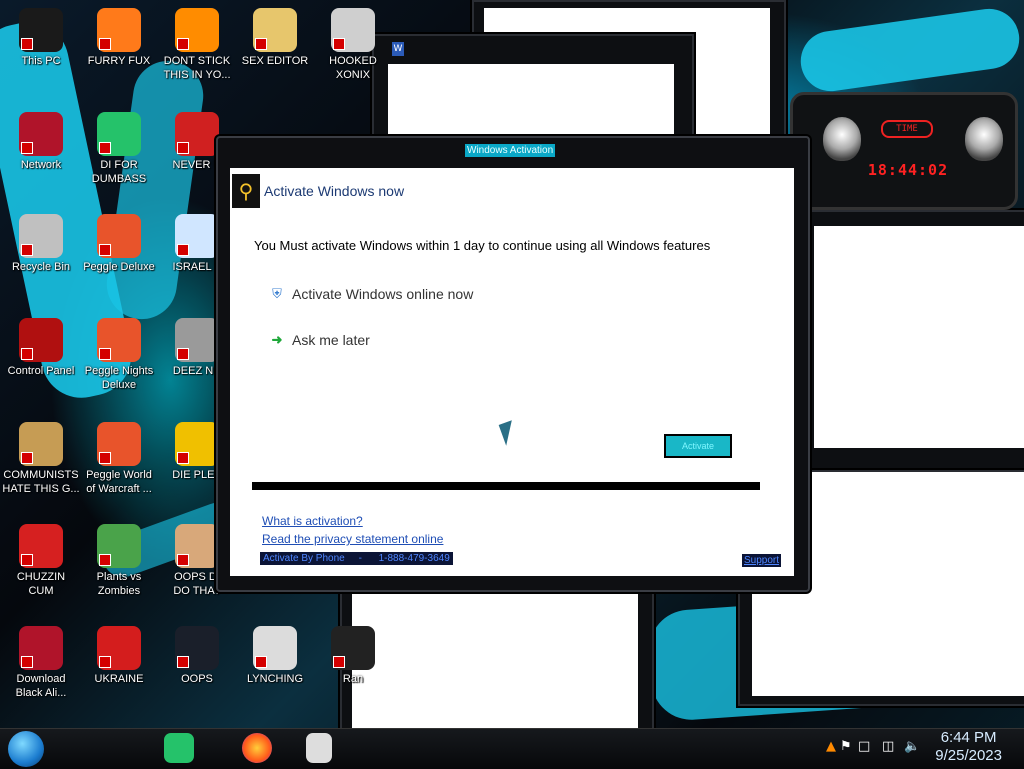  Describe the element at coordinates (913, 340) in the screenshot. I see `background-window-right` at that location.